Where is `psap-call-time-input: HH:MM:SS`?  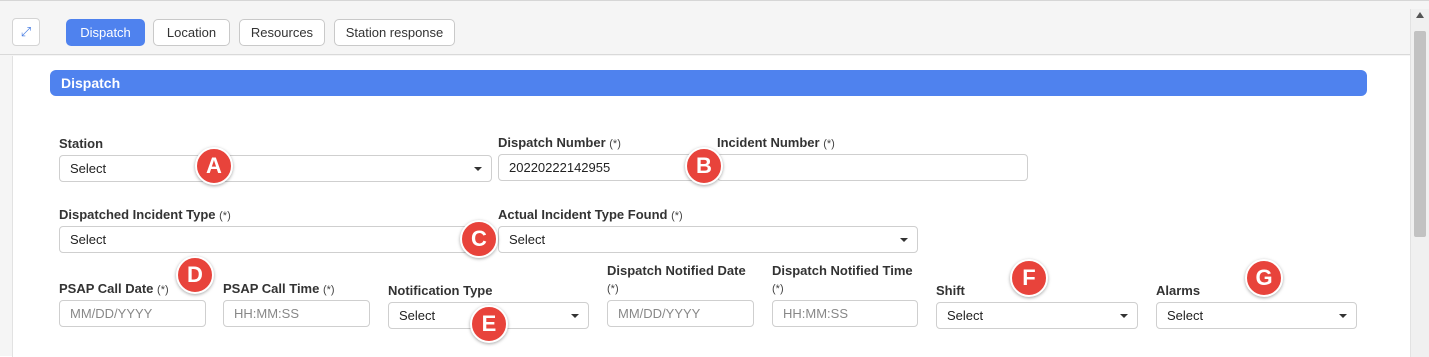 psap-call-time-input: HH:MM:SS is located at coordinates (296, 313).